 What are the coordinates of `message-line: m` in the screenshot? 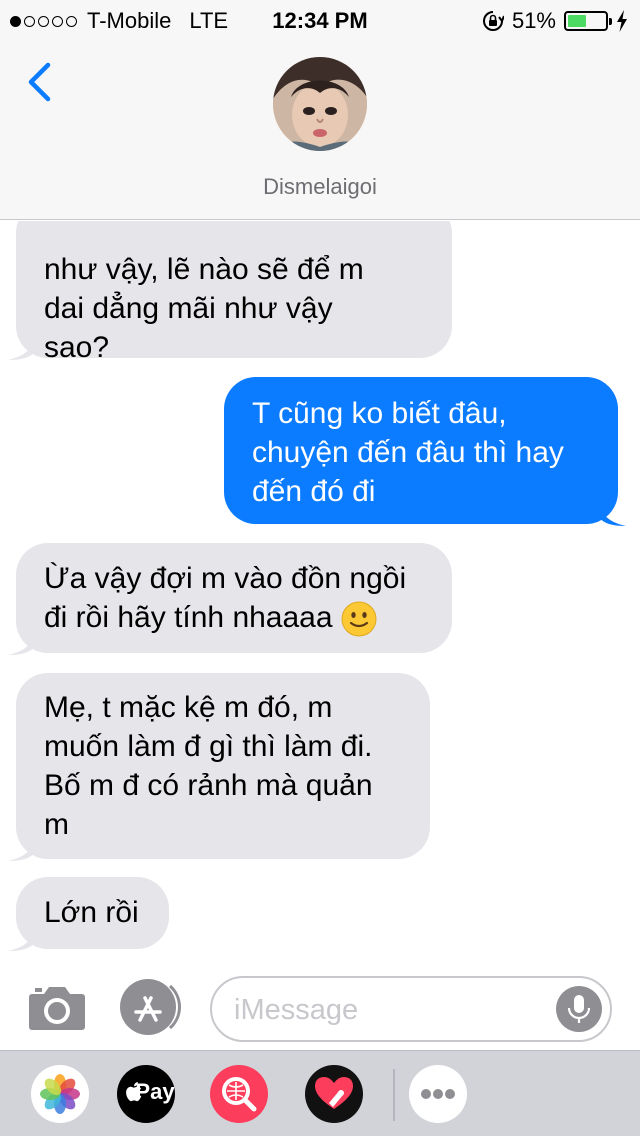 It's located at (56, 824).